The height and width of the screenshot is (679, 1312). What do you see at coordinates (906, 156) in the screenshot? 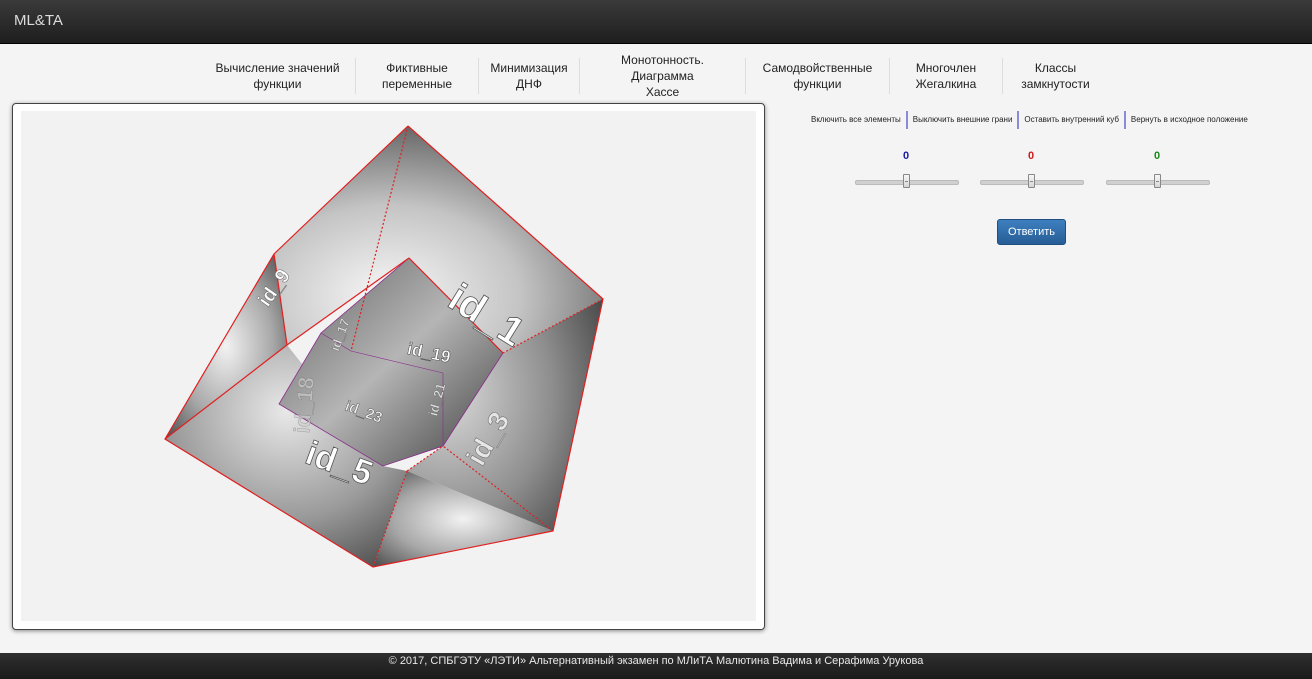
I see `slider-blue-value: 0` at bounding box center [906, 156].